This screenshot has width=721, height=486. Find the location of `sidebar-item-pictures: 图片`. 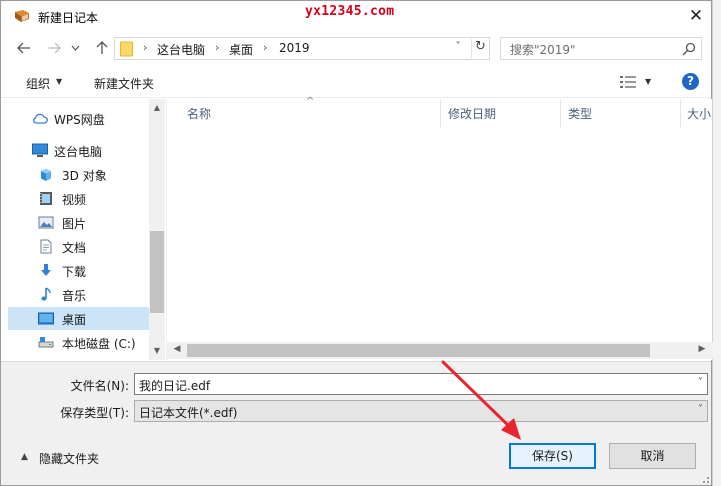

sidebar-item-pictures: 图片 is located at coordinates (78, 222).